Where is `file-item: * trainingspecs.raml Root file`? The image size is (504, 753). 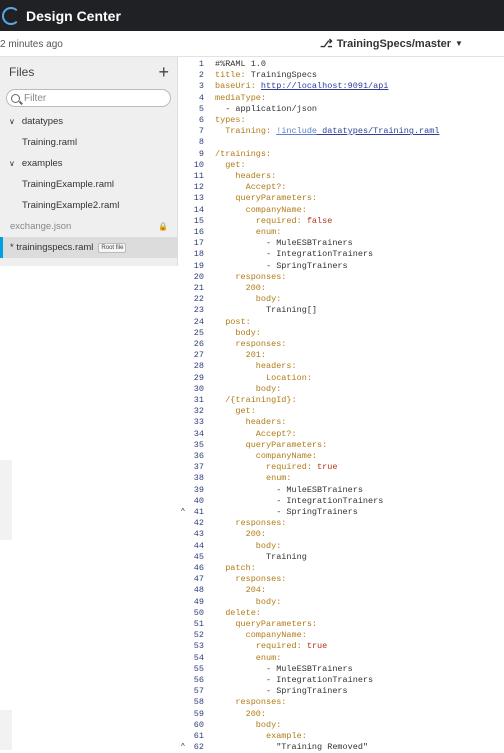
file-item: * trainingspecs.raml Root file is located at coordinates (88, 247).